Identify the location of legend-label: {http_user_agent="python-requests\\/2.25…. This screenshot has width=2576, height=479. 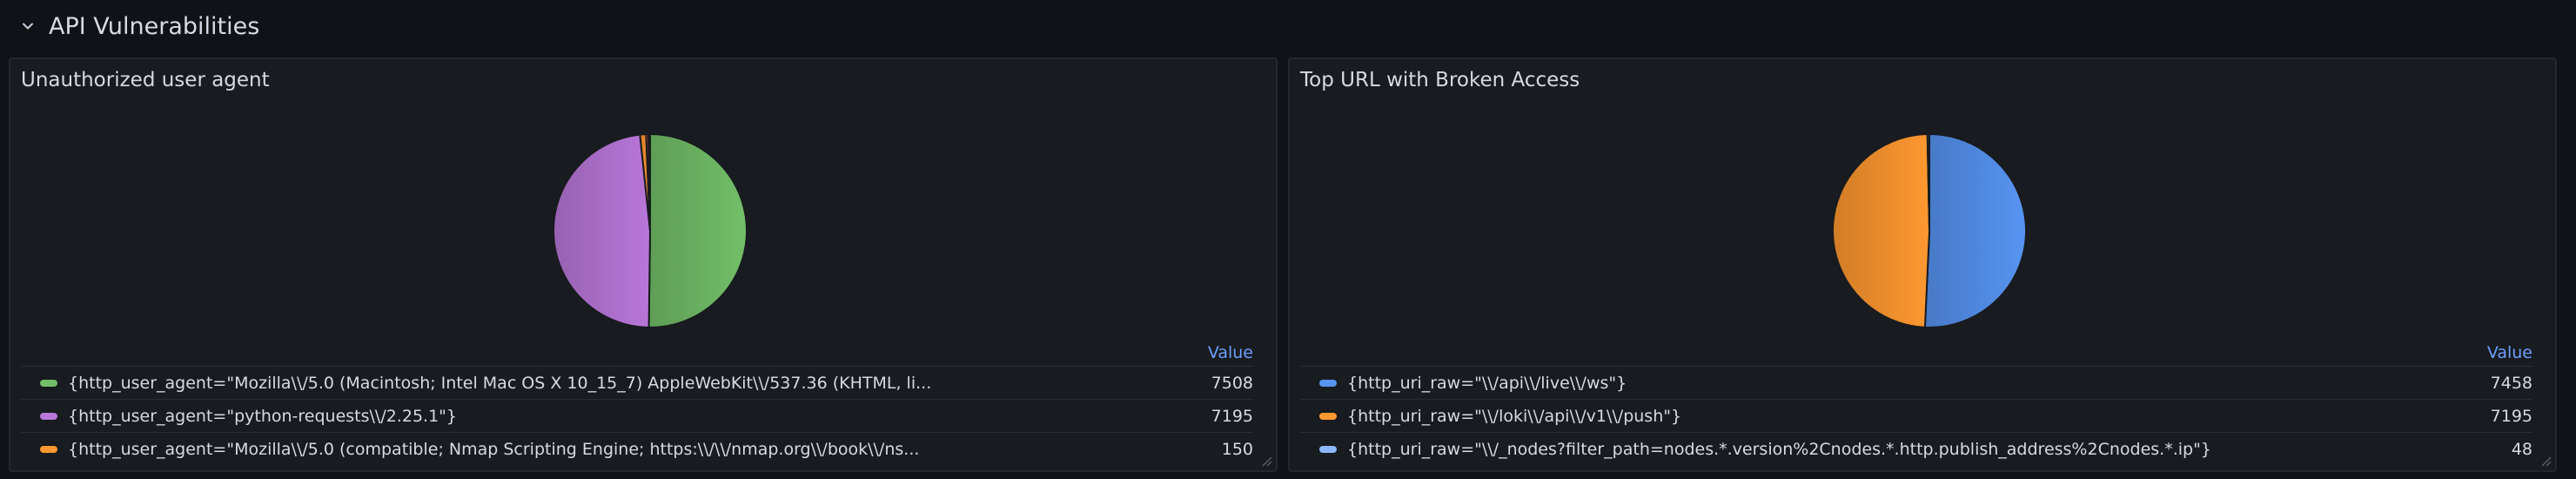
(262, 416).